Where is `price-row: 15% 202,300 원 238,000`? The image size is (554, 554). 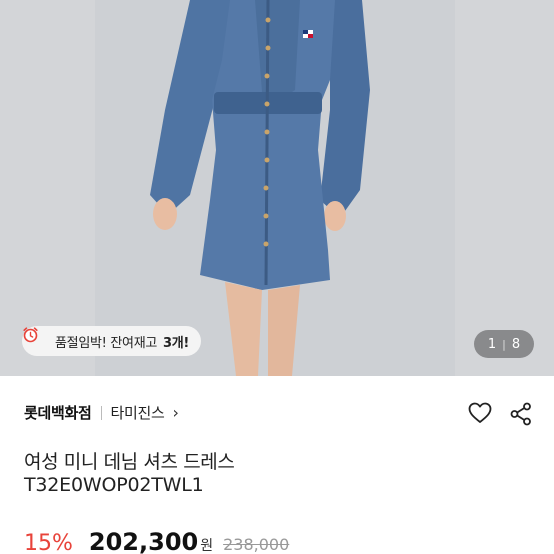
price-row: 15% 202,300 원 238,000 is located at coordinates (156, 541).